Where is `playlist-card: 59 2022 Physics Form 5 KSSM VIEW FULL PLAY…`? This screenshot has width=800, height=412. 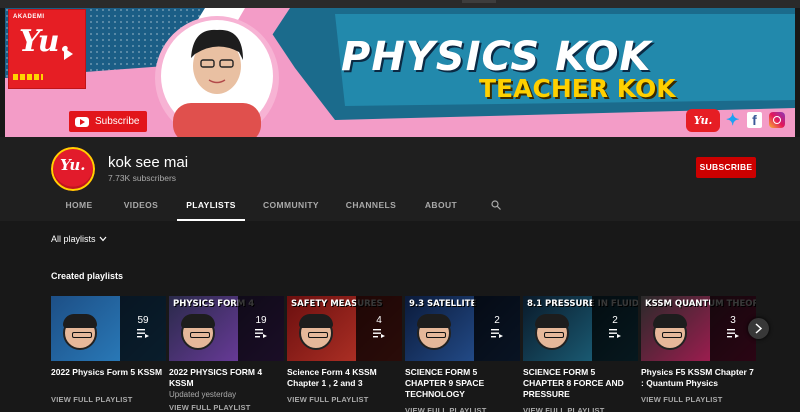 playlist-card: 59 2022 Physics Form 5 KSSM VIEW FULL PLAY… is located at coordinates (108, 350).